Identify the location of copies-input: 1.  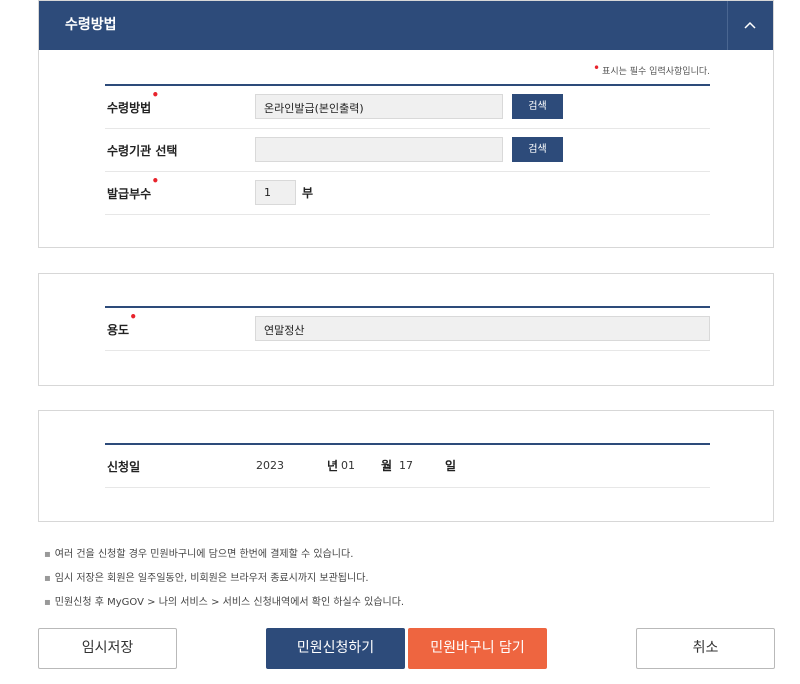
(275, 192).